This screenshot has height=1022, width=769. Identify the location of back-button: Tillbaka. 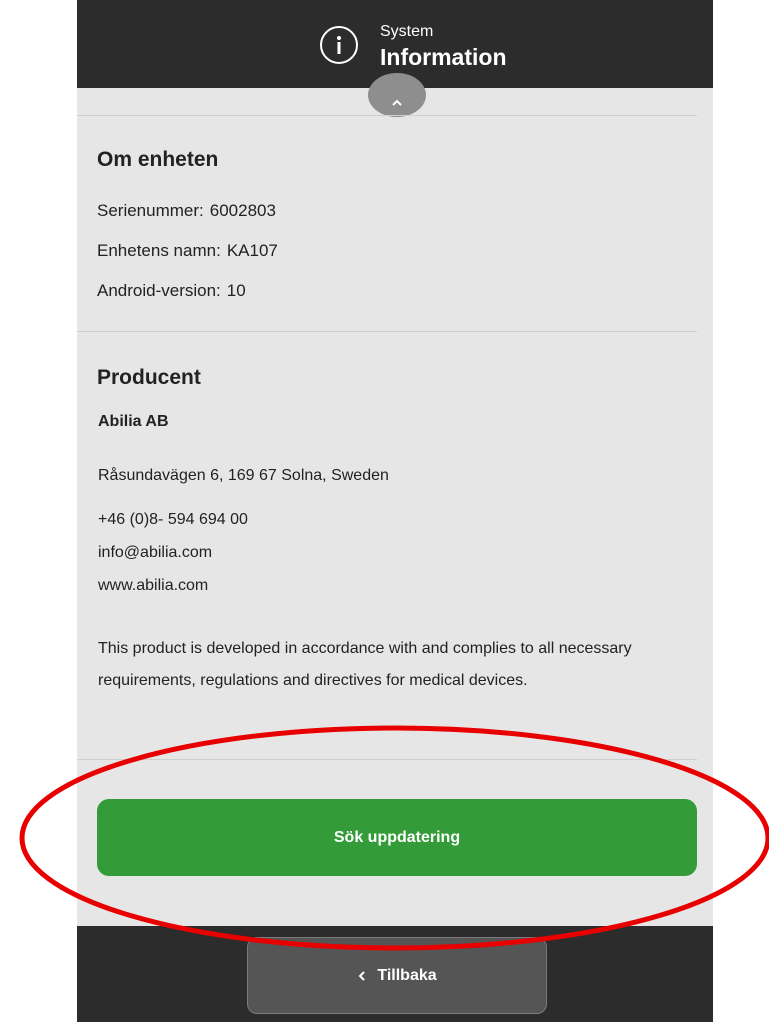
(397, 975).